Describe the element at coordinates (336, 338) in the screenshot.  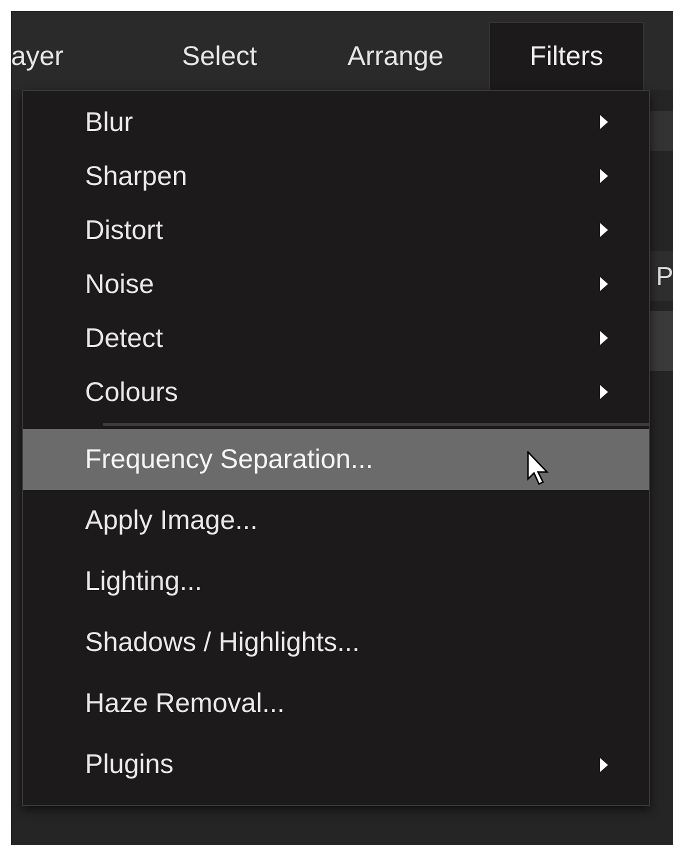
I see `menu-item: Detect` at that location.